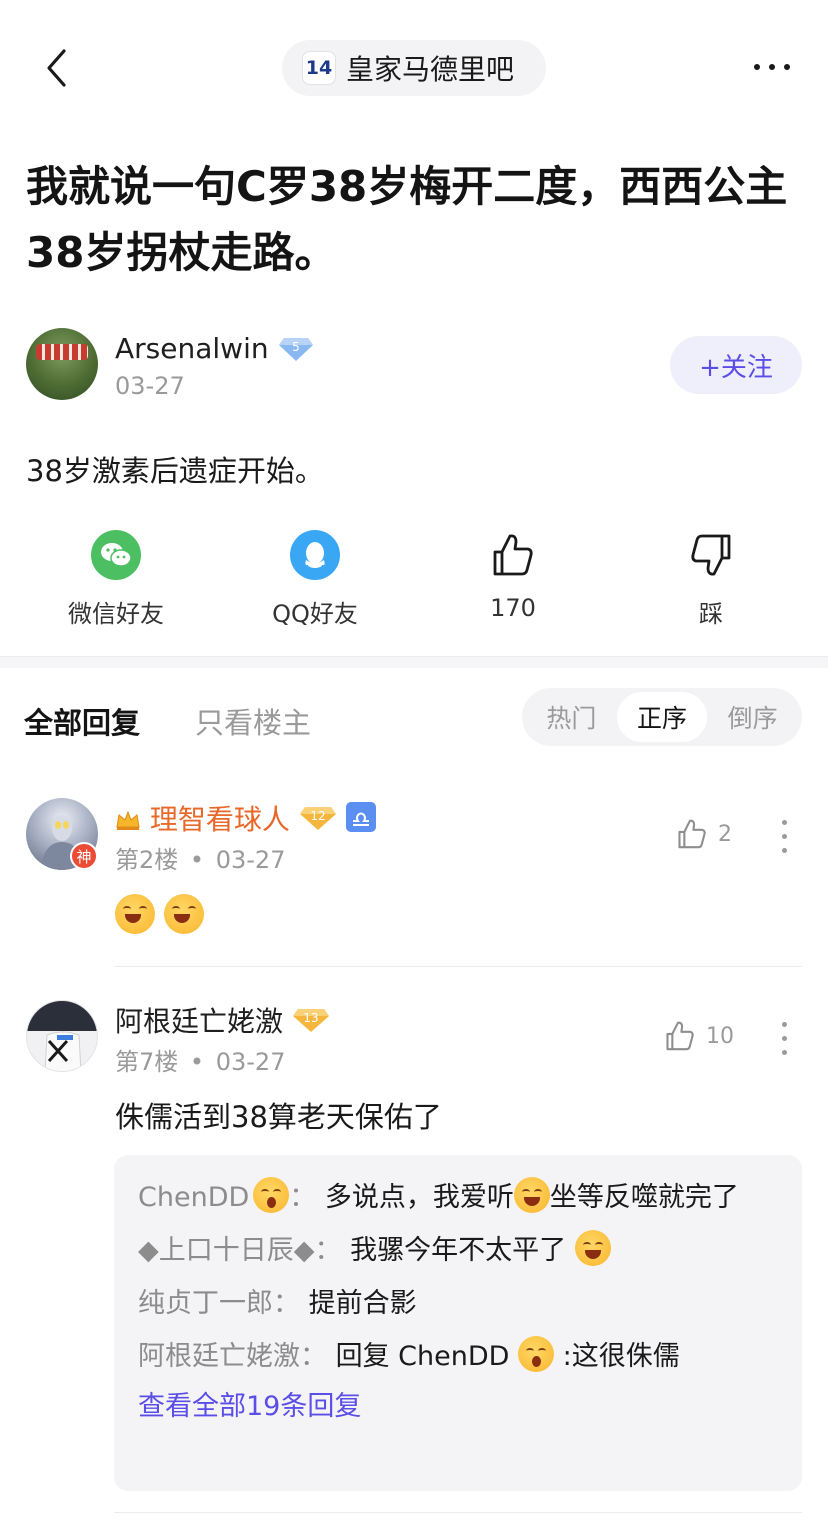 The image size is (828, 1521). What do you see at coordinates (175, 471) in the screenshot?
I see `post-body: 38岁激素后遗症开始。` at bounding box center [175, 471].